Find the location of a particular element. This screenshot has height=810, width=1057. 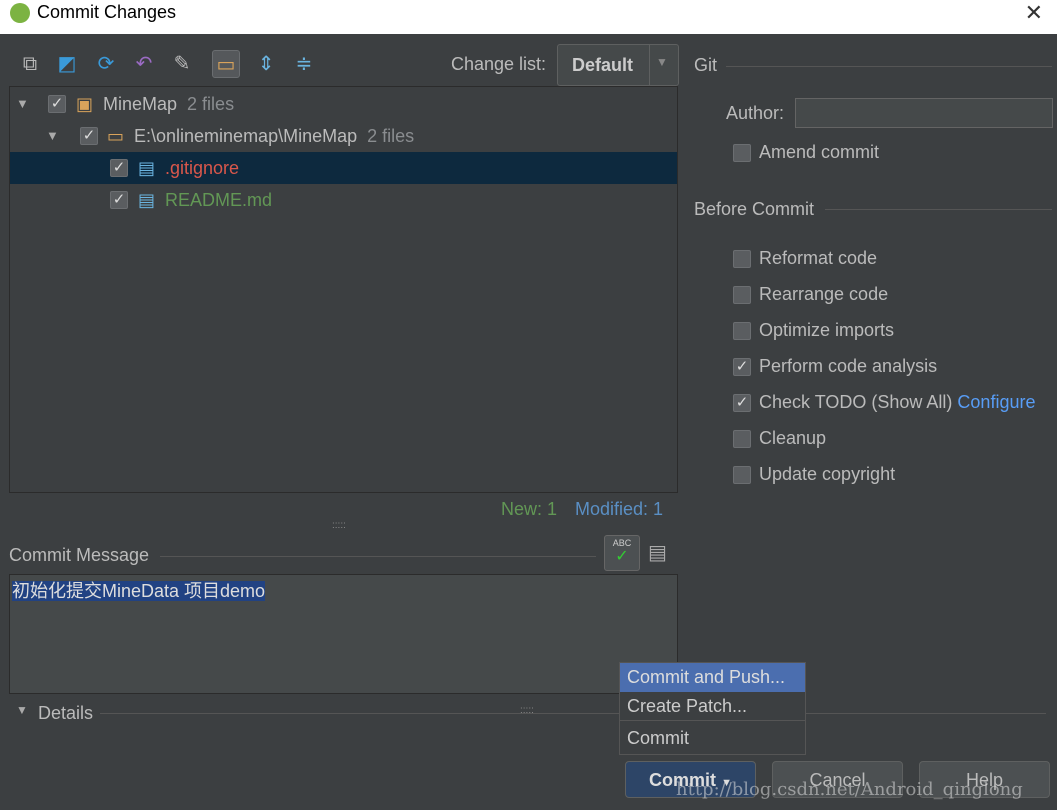

watermark: http://blog.csdn.net/Android_qinglong is located at coordinates (849, 789).